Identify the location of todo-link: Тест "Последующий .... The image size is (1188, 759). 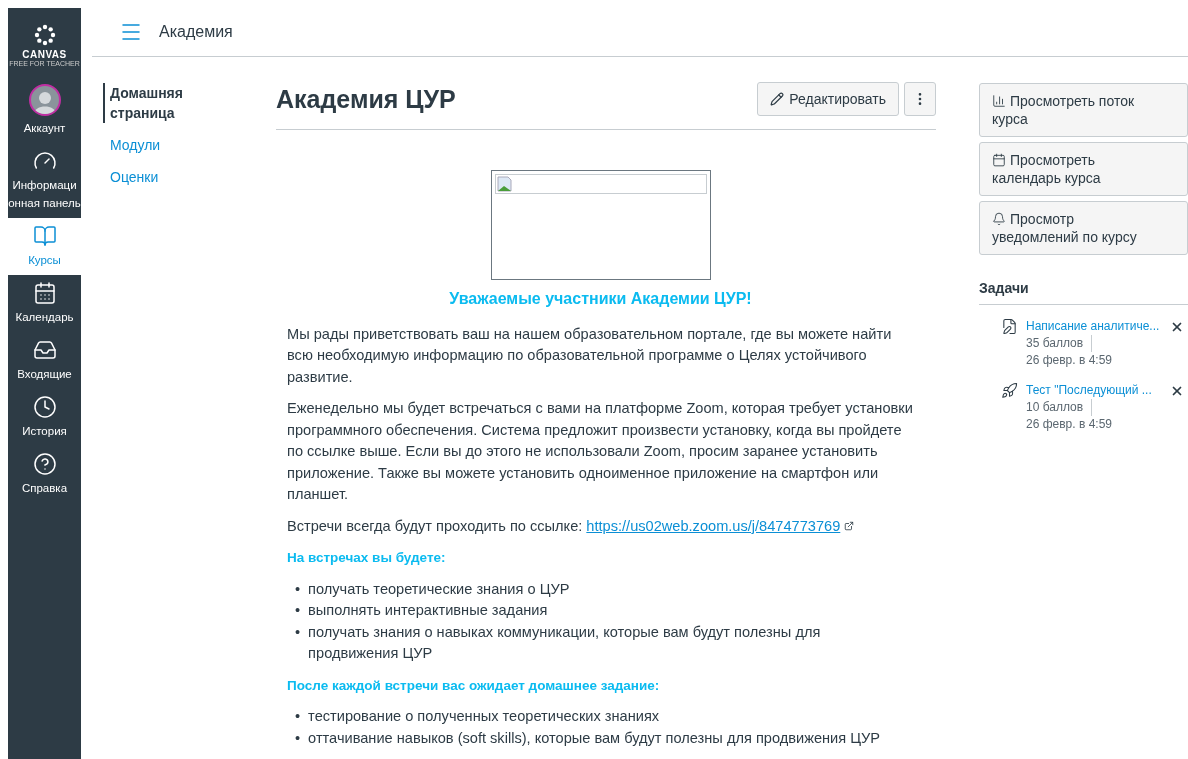
(1089, 390).